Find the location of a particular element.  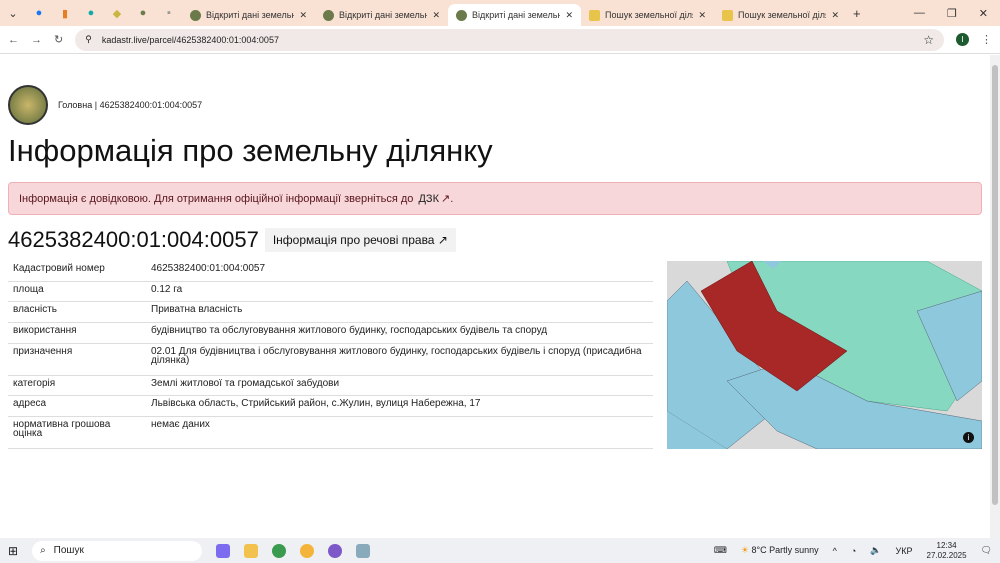

page-title: Інформація про земельну ділянку is located at coordinates (250, 150).